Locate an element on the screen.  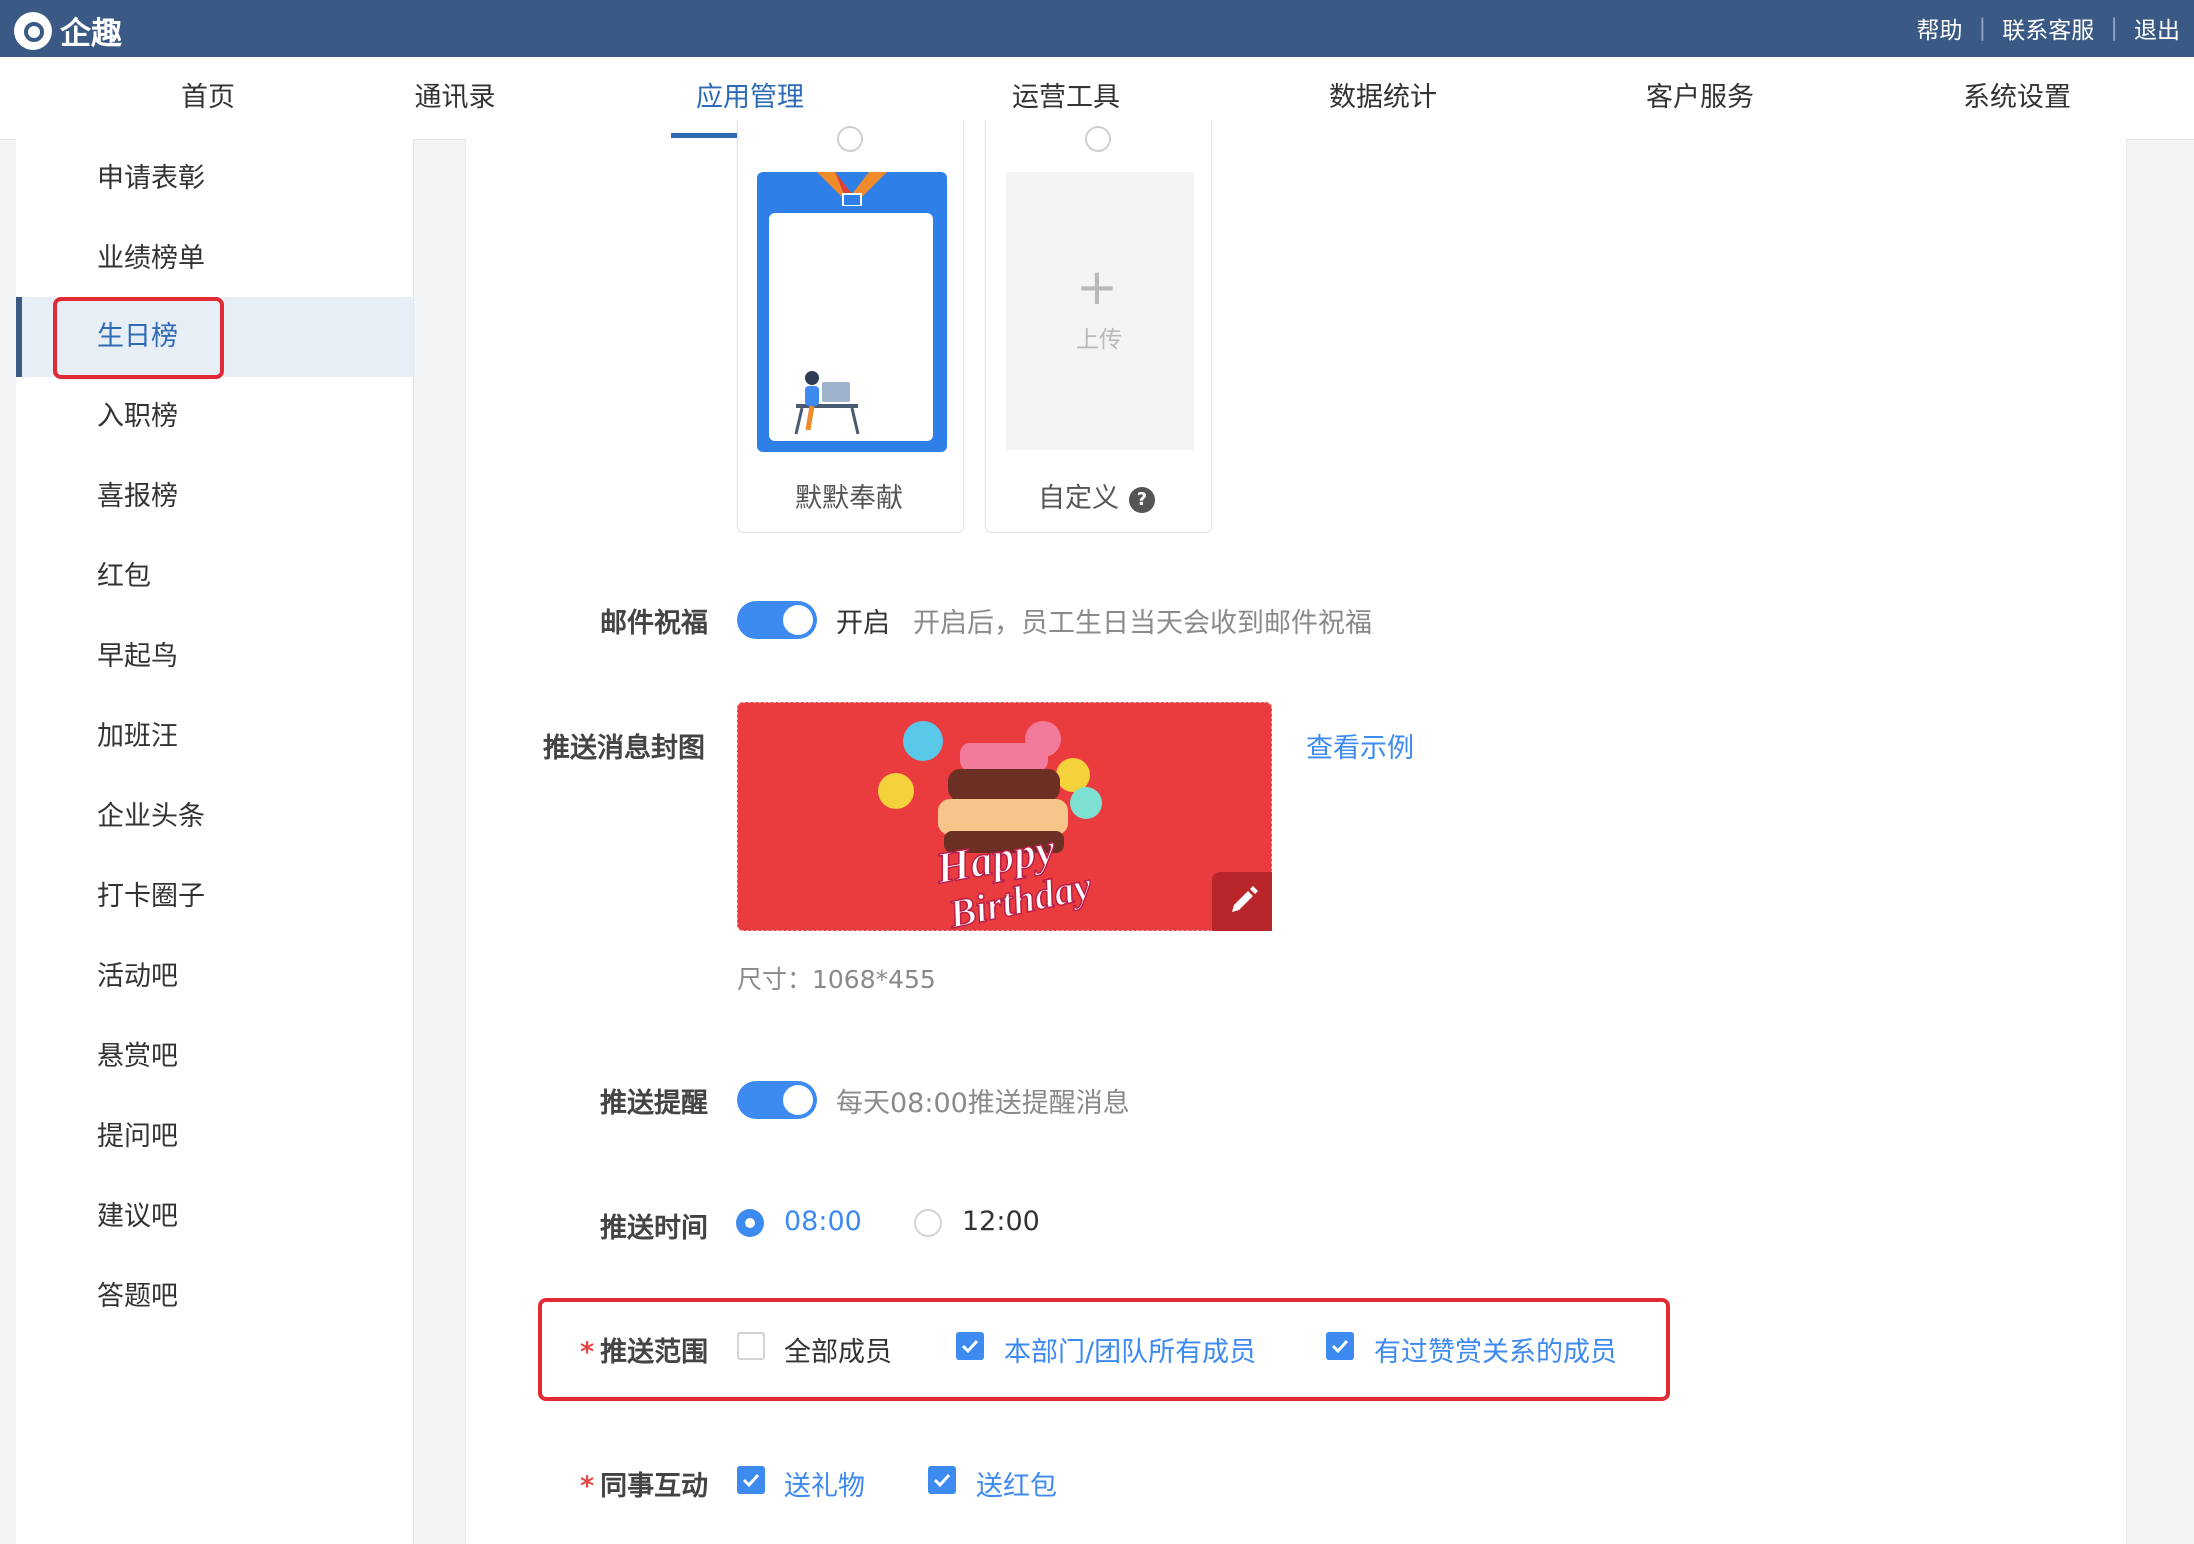
remind-toggle is located at coordinates (777, 1100).